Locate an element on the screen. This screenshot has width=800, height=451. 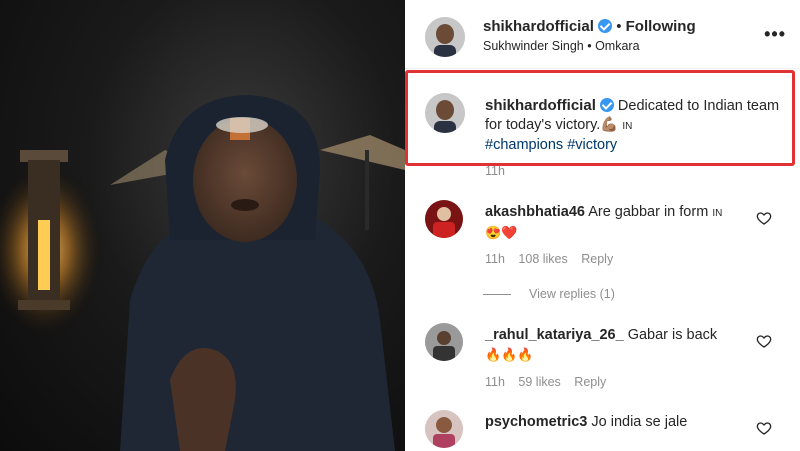
comment-username: akashbhatia46 is located at coordinates (535, 212).